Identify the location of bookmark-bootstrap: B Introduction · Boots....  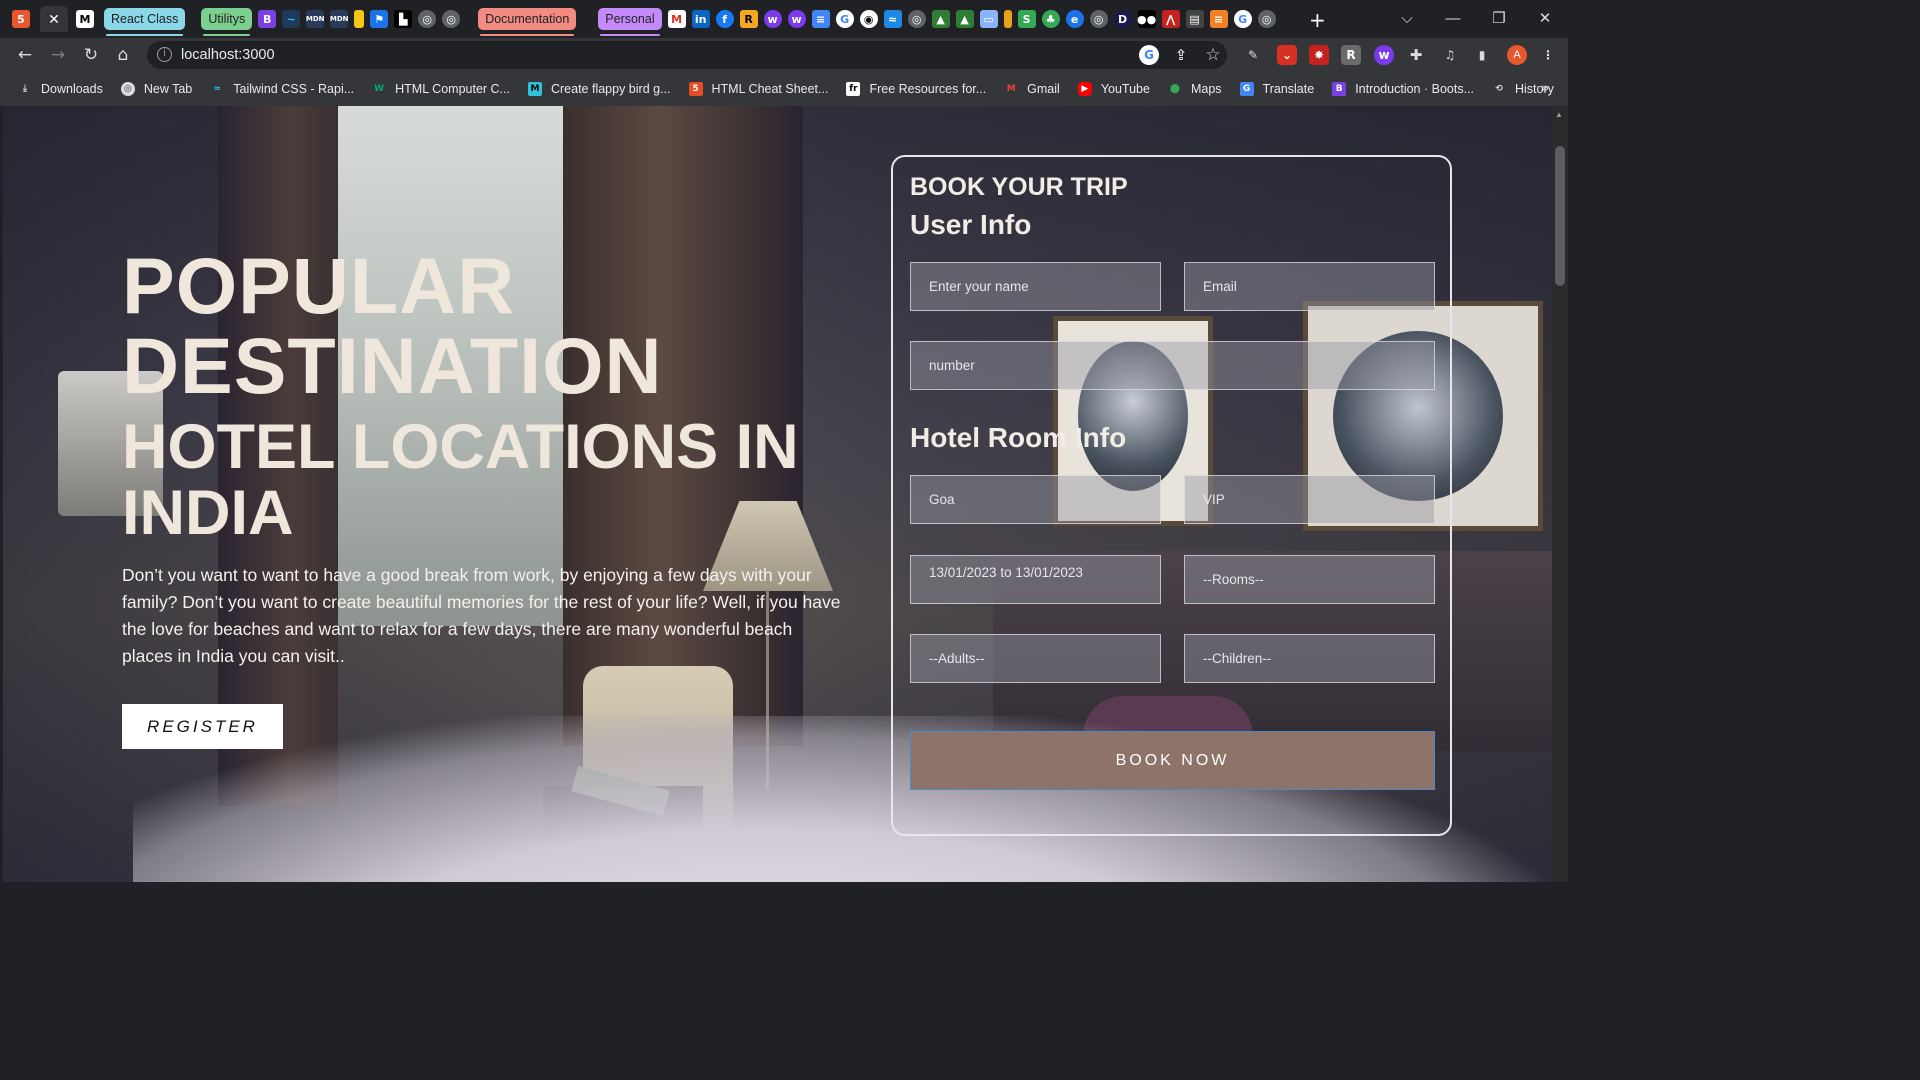
(1403, 89).